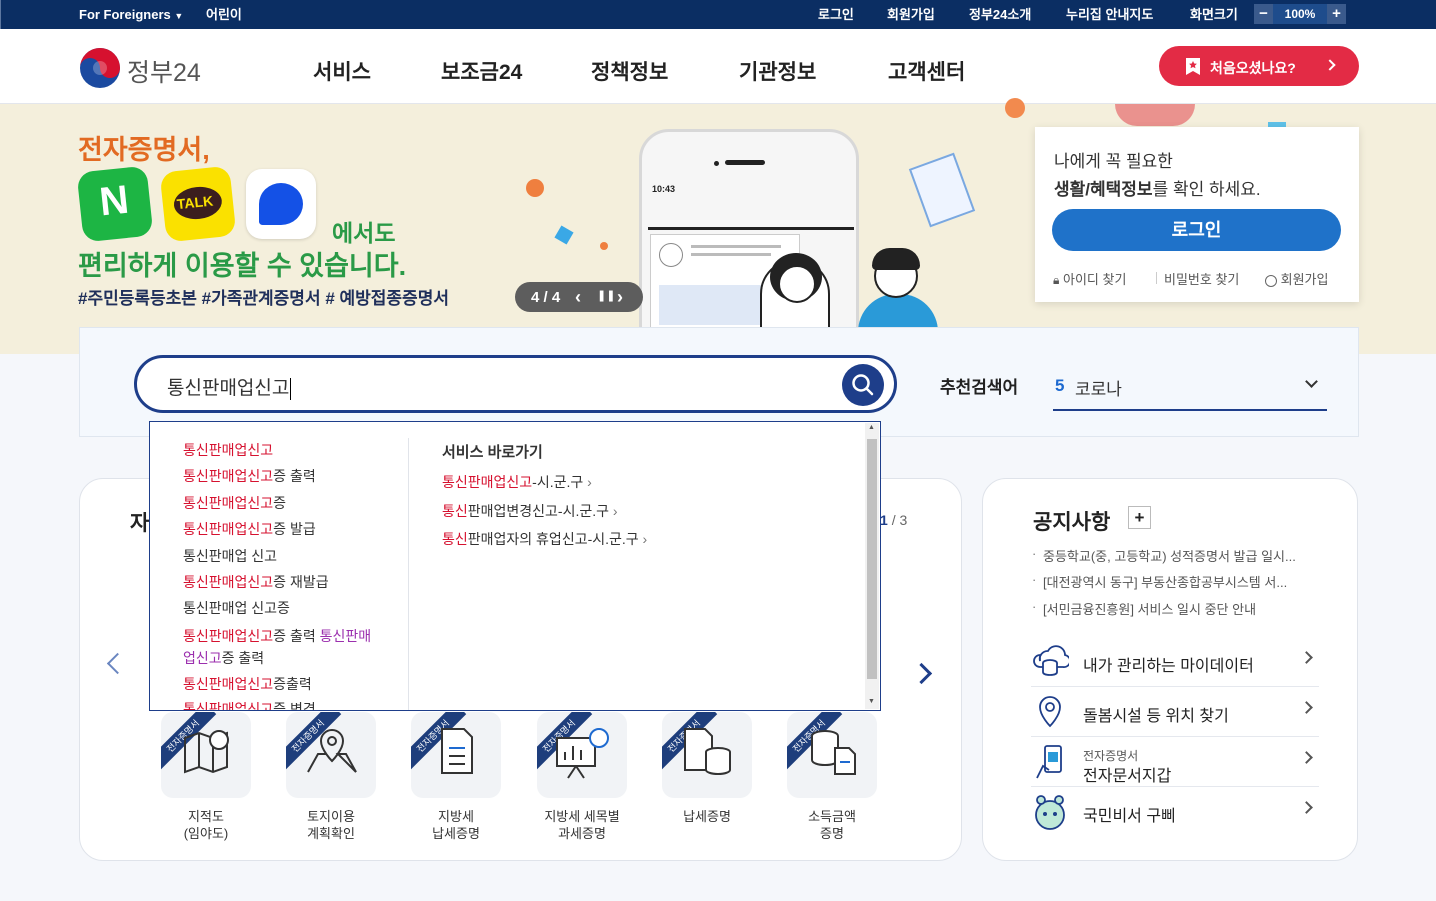 The height and width of the screenshot is (901, 1436). Describe the element at coordinates (456, 755) in the screenshot. I see `service-local-tax-payment: 전자증명서` at that location.